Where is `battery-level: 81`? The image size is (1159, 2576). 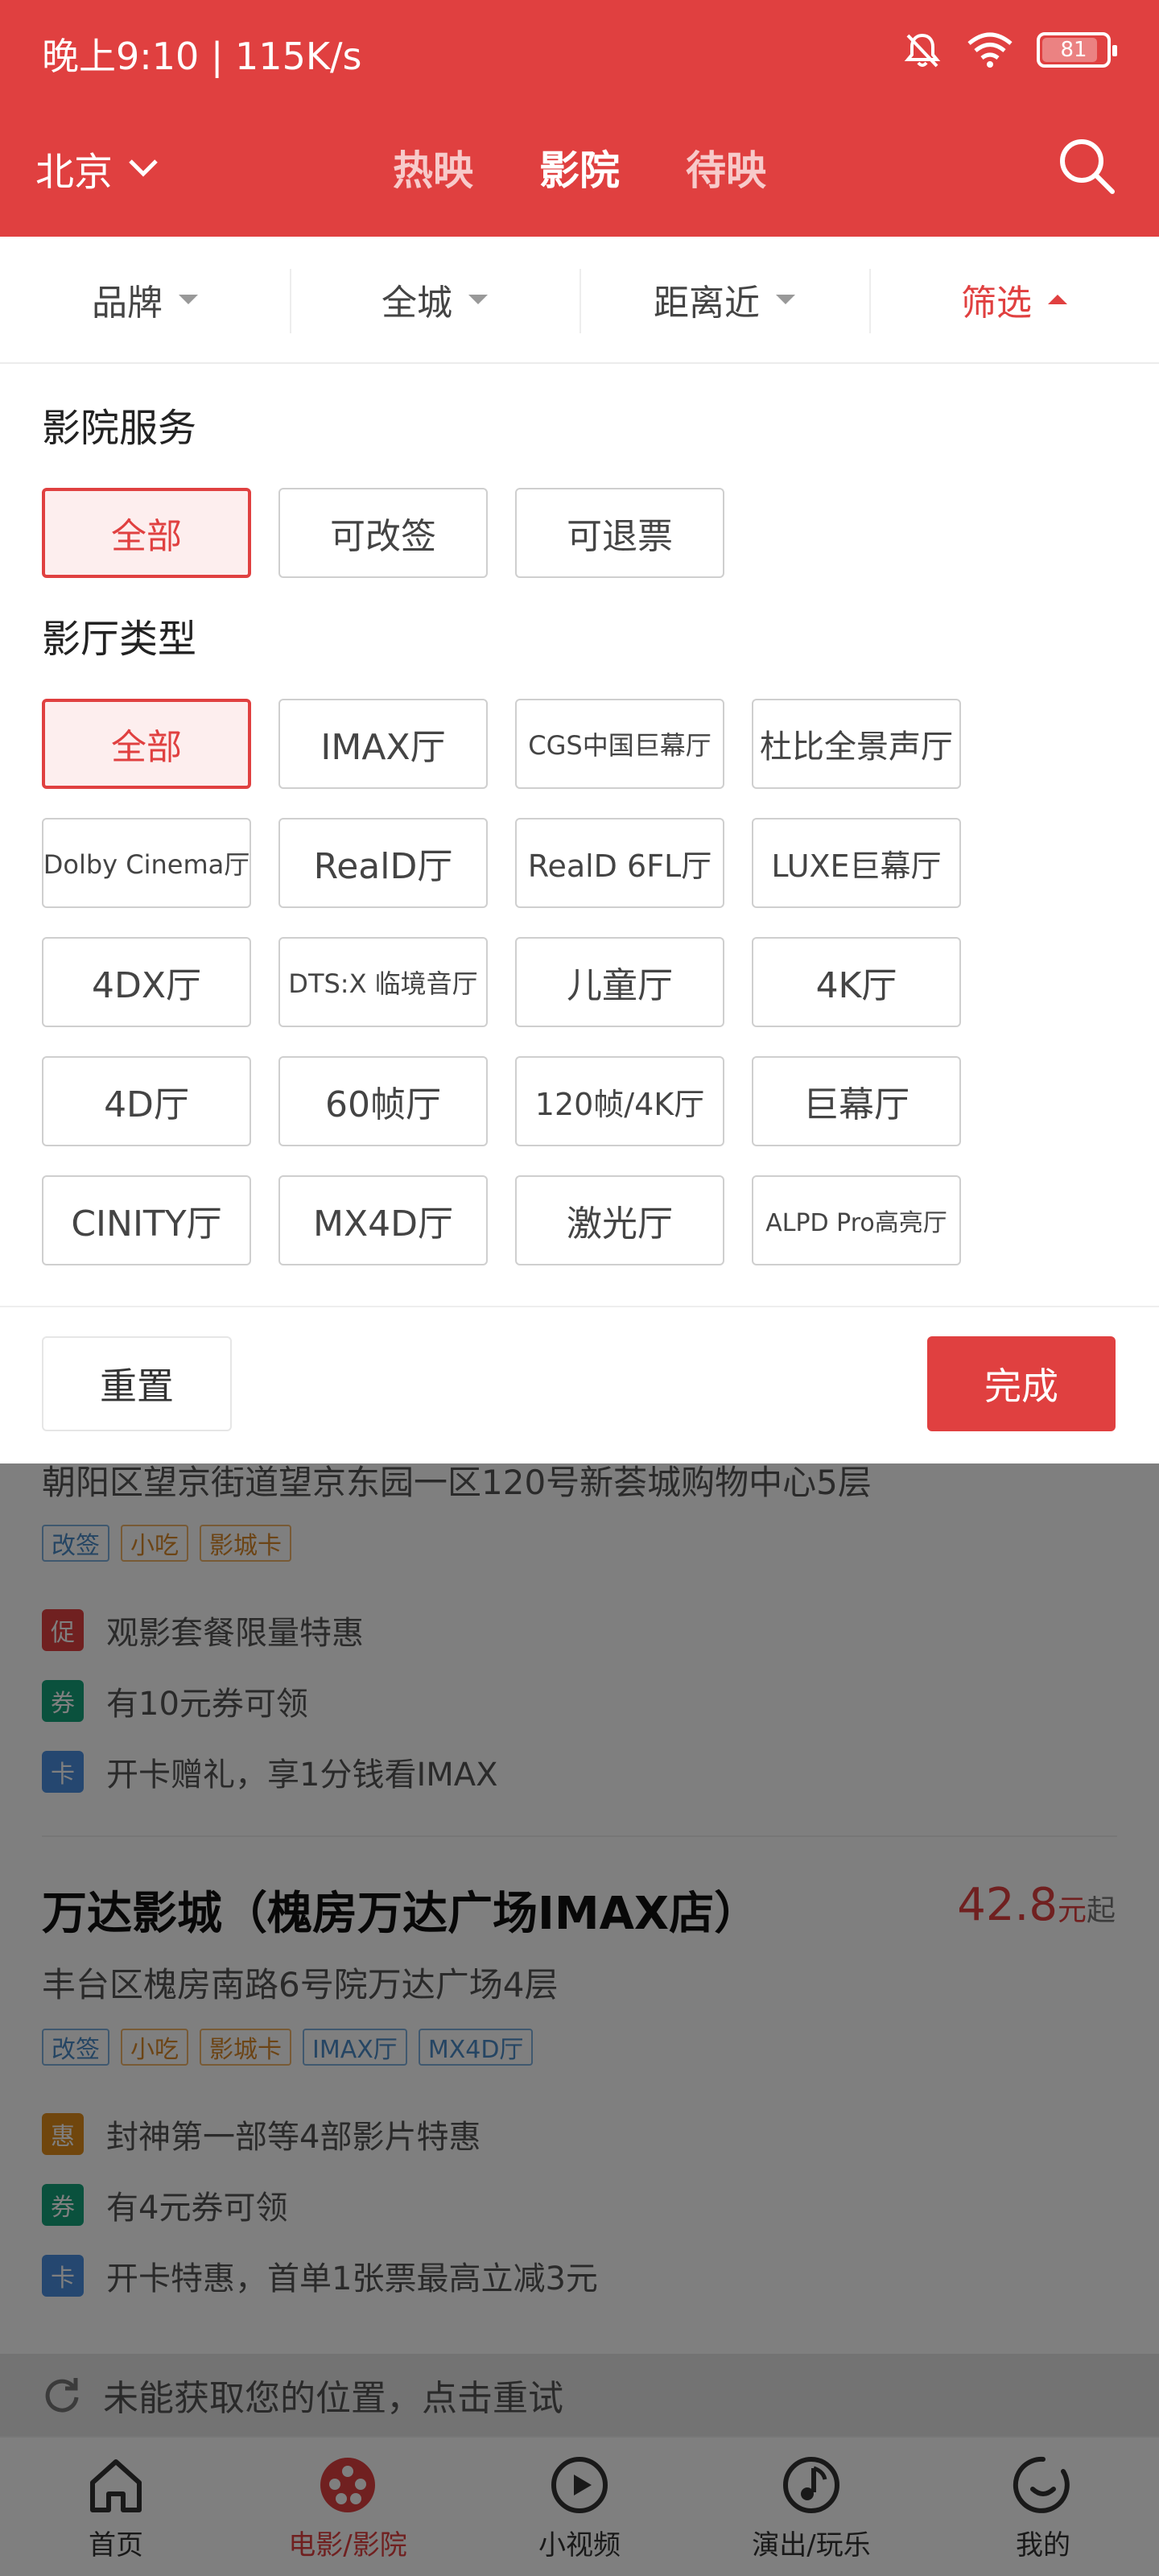
battery-level: 81 is located at coordinates (1073, 50).